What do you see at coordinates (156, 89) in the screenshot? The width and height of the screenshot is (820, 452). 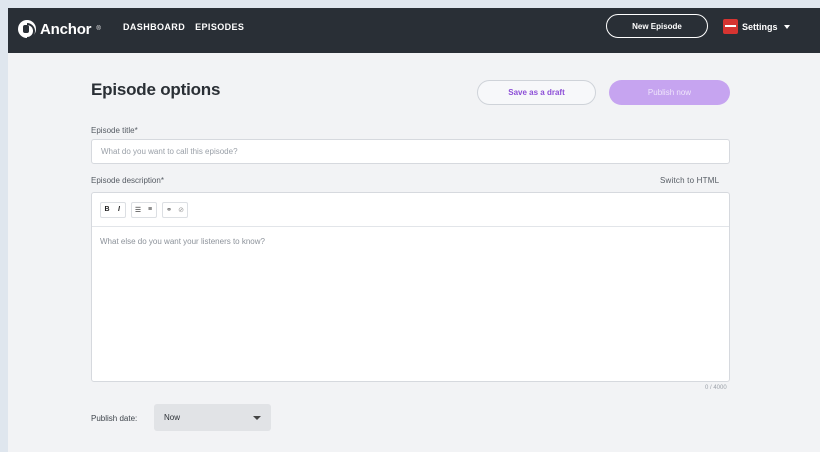 I see `page-title: Episode options` at bounding box center [156, 89].